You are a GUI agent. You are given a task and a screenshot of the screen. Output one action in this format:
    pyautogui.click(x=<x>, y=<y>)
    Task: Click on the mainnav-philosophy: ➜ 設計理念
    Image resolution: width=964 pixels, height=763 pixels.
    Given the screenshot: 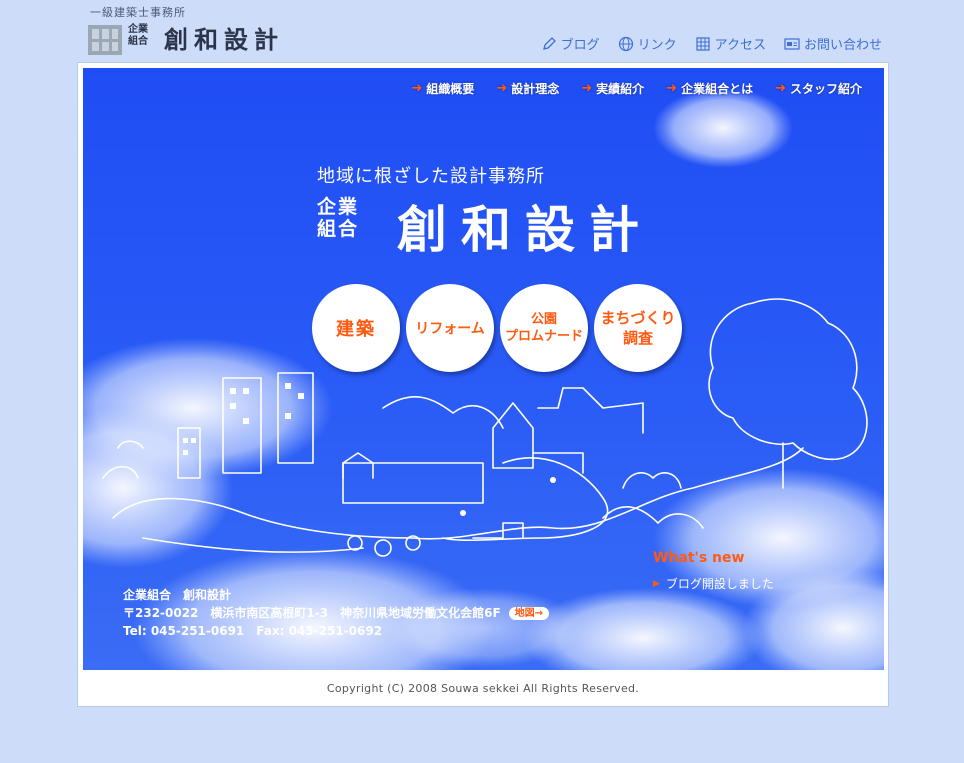 What is the action you would take?
    pyautogui.click(x=527, y=88)
    